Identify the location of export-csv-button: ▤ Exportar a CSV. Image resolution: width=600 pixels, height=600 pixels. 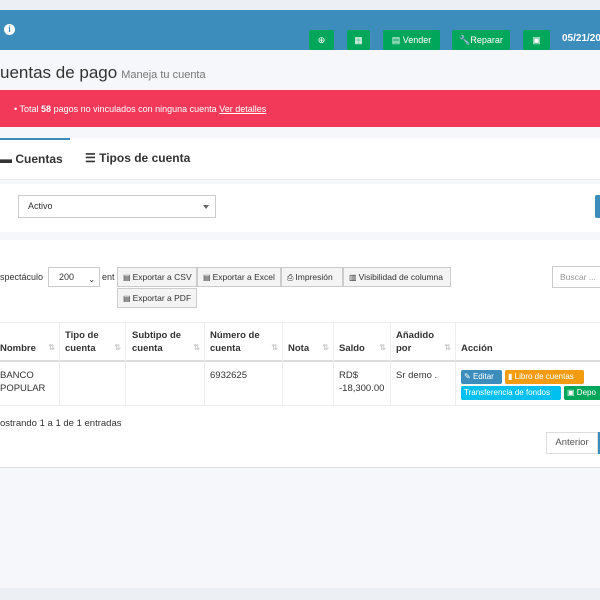
(157, 277).